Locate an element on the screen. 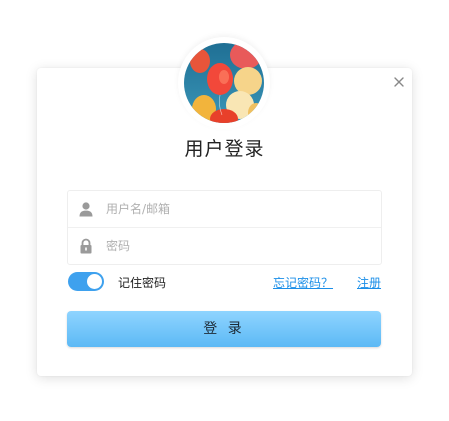 The image size is (449, 421). register-link: 注册 is located at coordinates (369, 282).